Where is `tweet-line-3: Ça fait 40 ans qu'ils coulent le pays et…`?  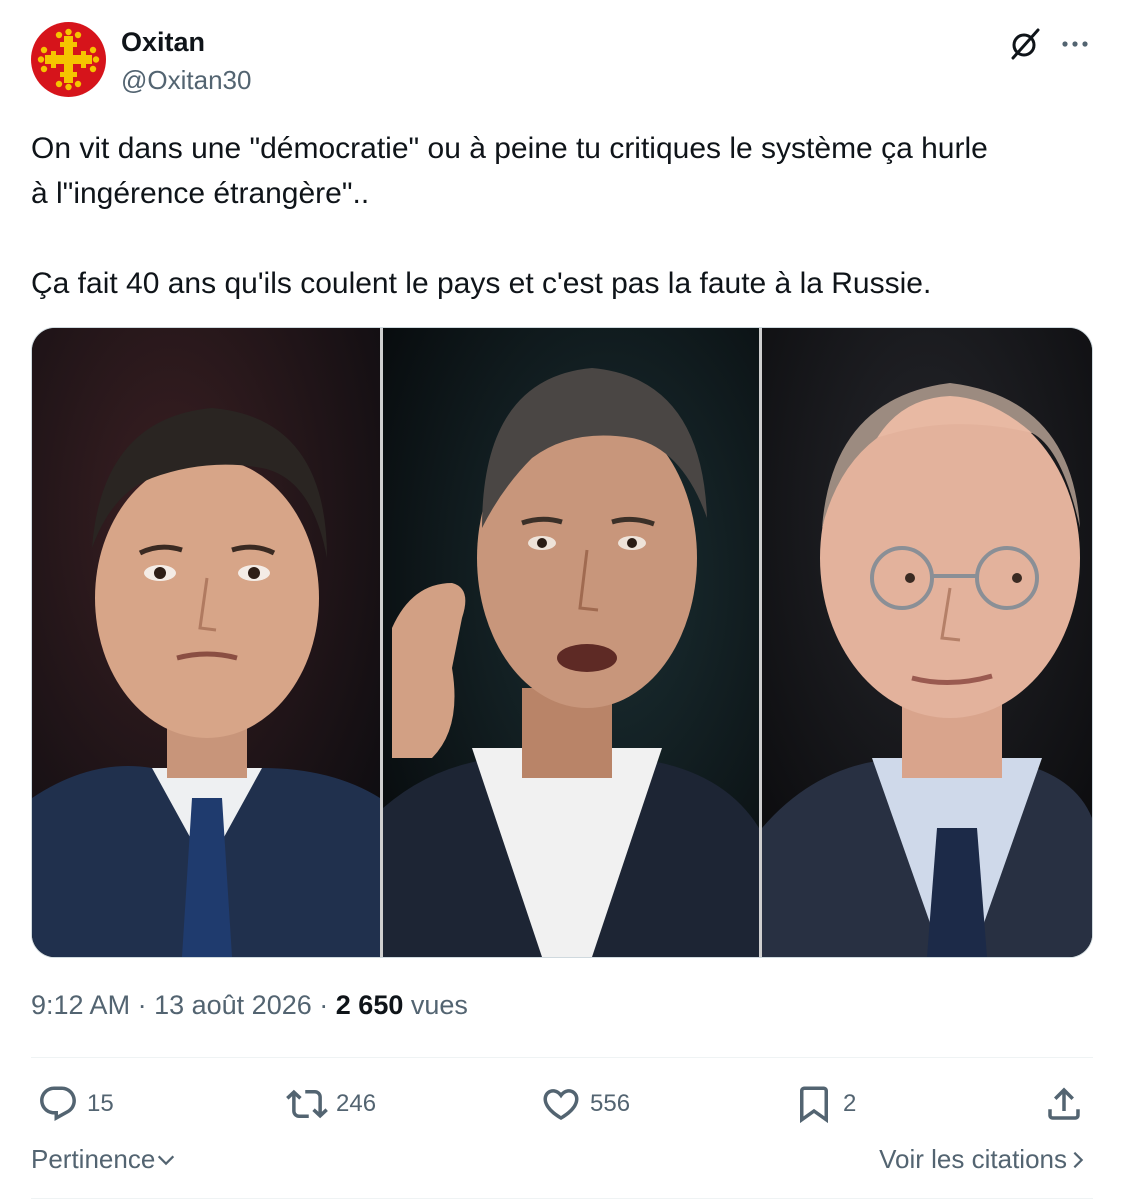
tweet-line-3: Ça fait 40 ans qu'ils coulent le pays et… is located at coordinates (481, 283).